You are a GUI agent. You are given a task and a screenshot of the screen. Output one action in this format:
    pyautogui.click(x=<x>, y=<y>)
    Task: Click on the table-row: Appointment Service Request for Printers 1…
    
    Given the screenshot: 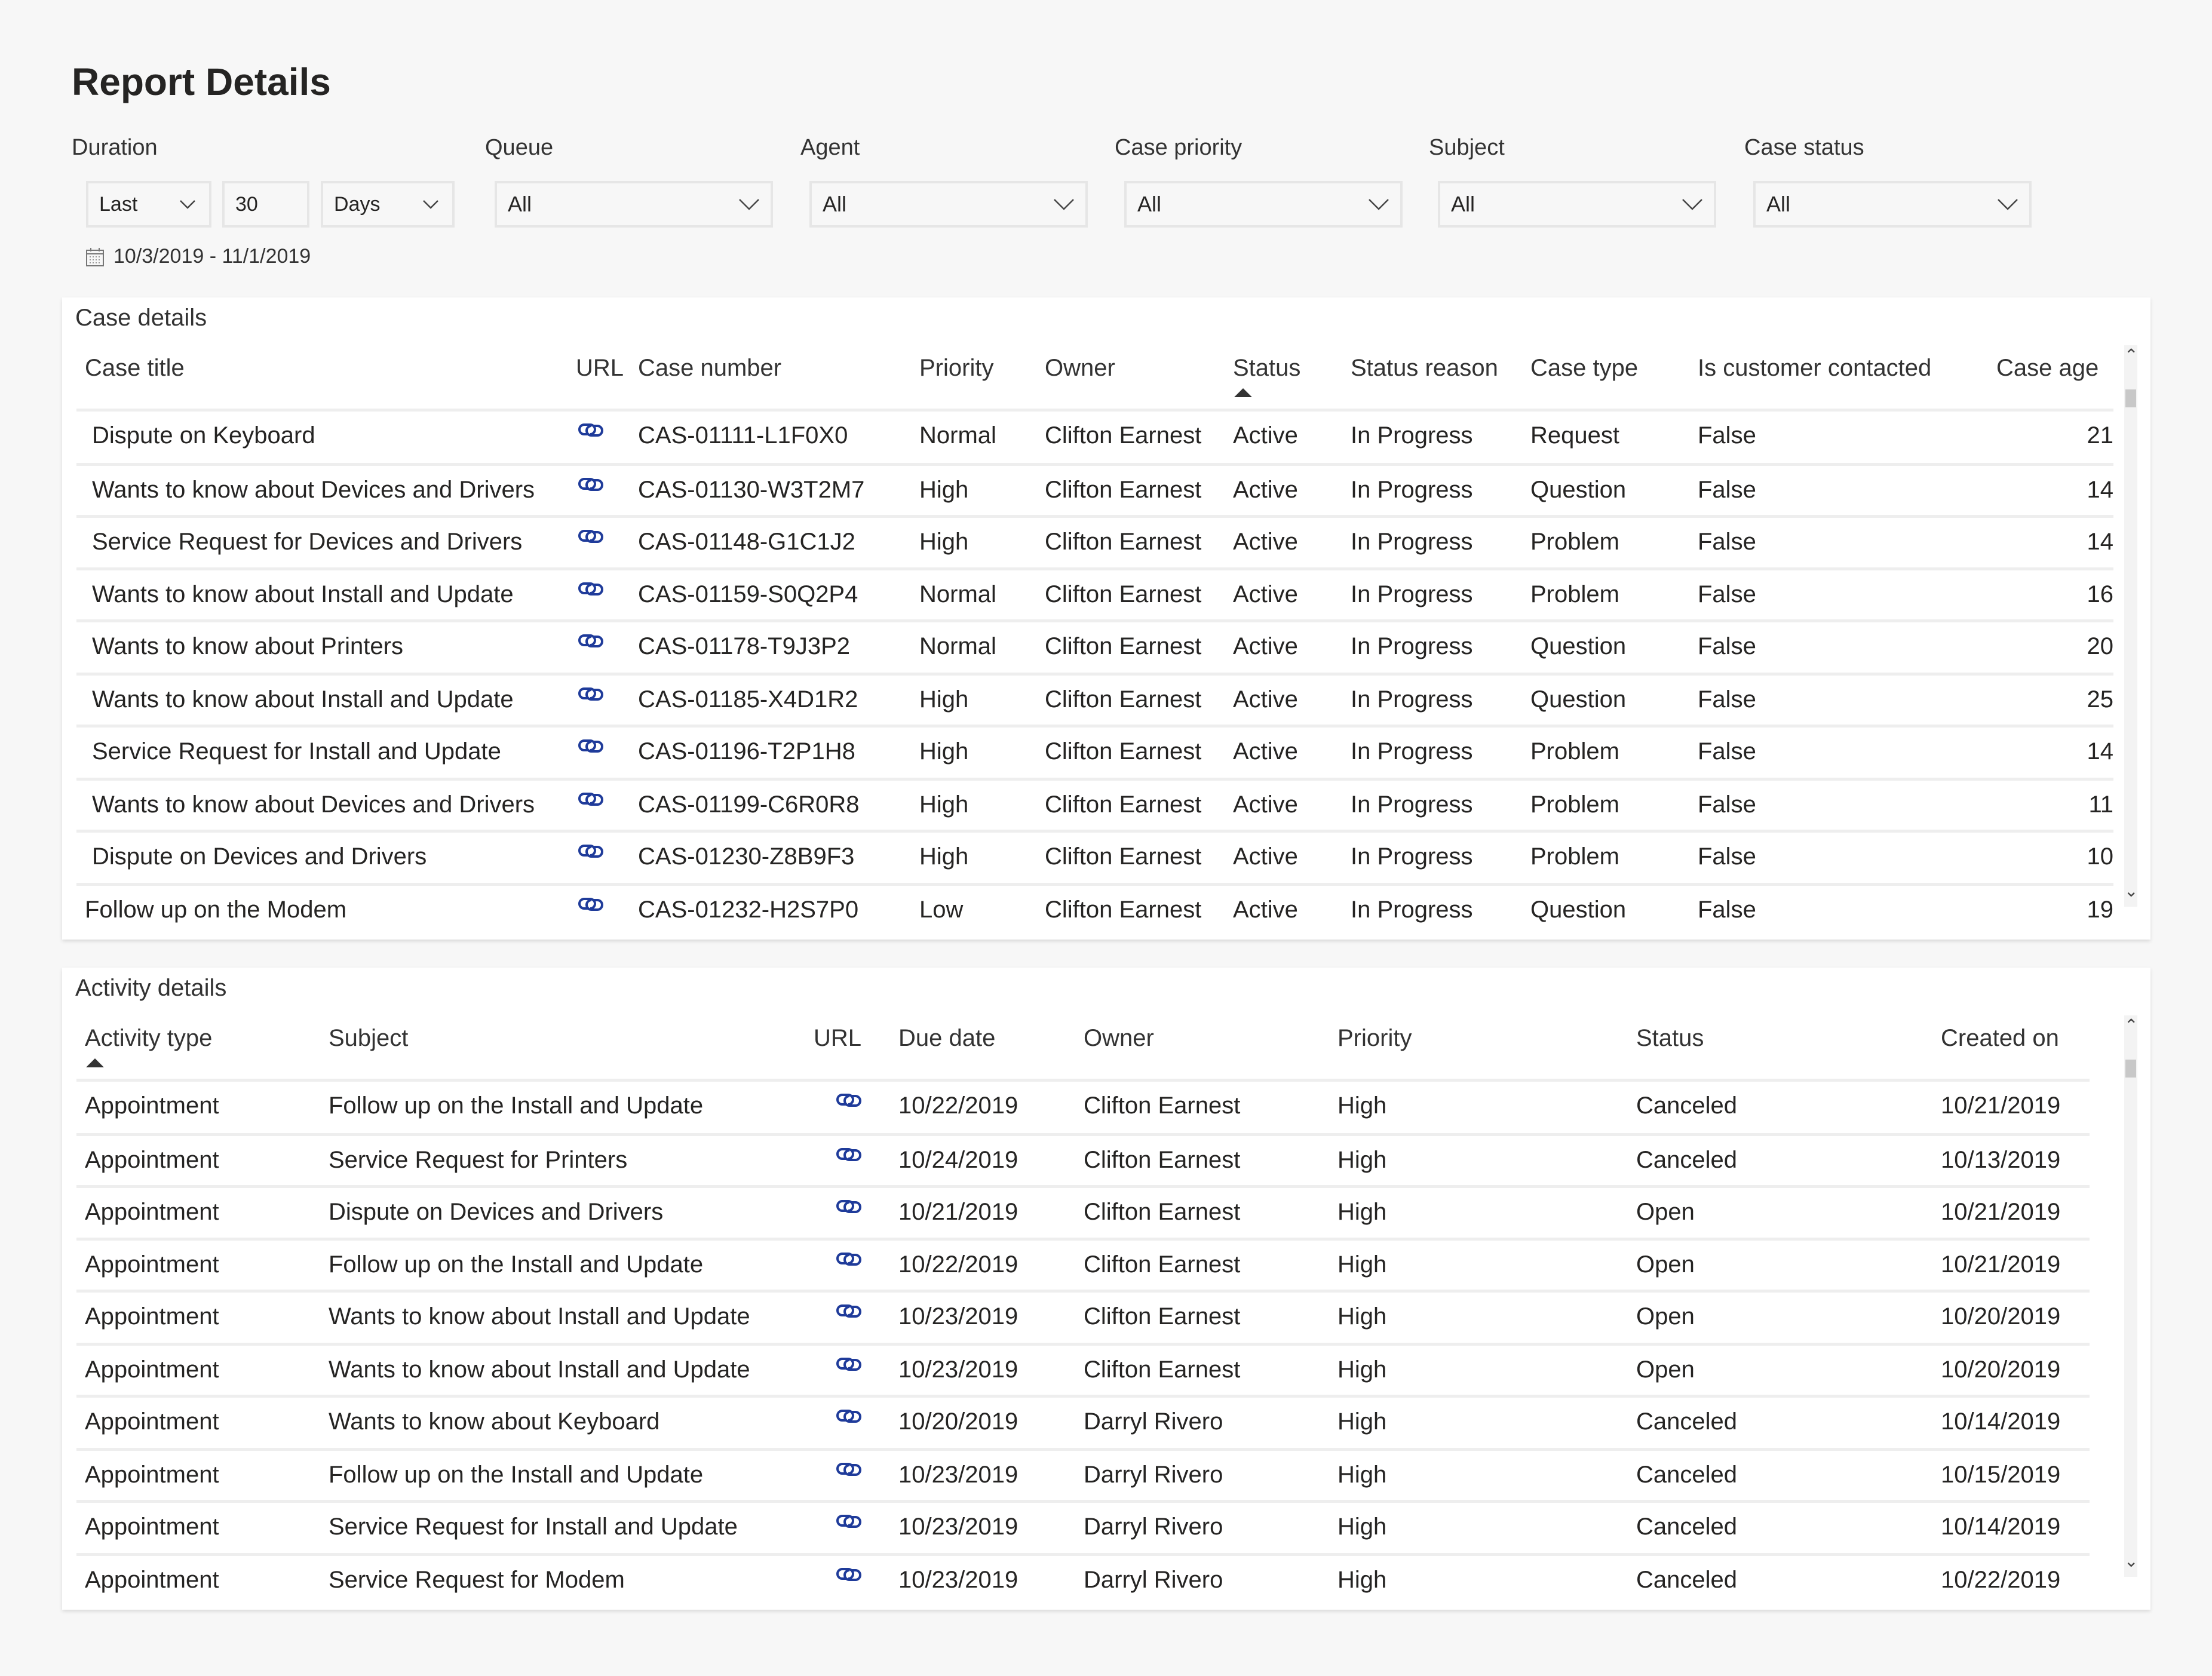 What is the action you would take?
    pyautogui.click(x=1083, y=1159)
    